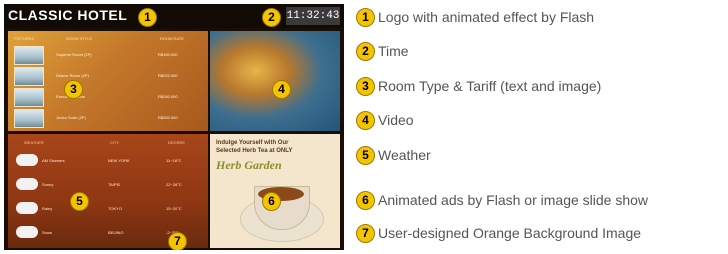 This screenshot has height=254, width=728. I want to click on weather-desc: Rainy, so click(47, 208).